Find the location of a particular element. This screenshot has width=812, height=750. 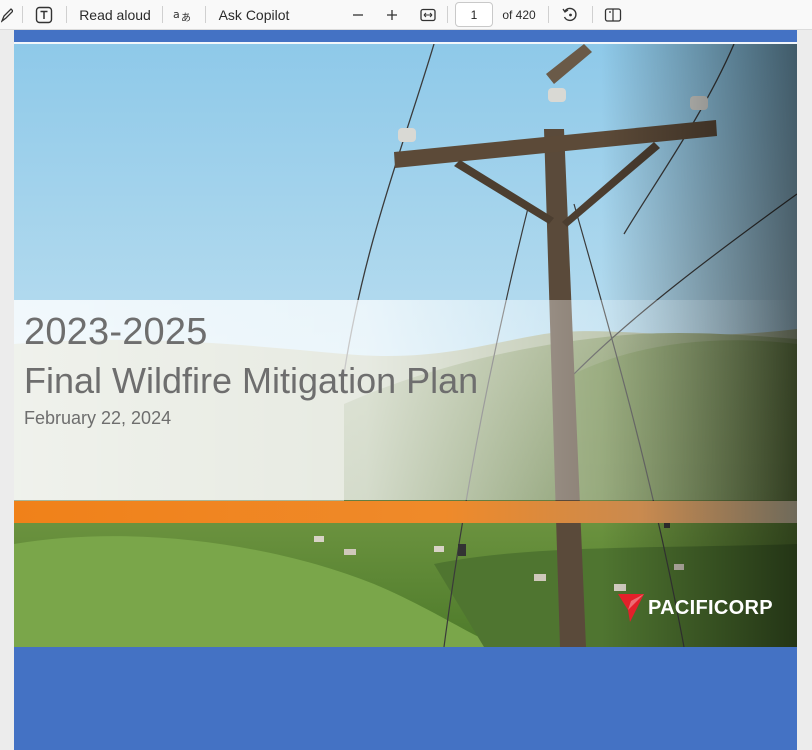

cover-title-main: Final Wildfire Mitigation Plan is located at coordinates (251, 380).